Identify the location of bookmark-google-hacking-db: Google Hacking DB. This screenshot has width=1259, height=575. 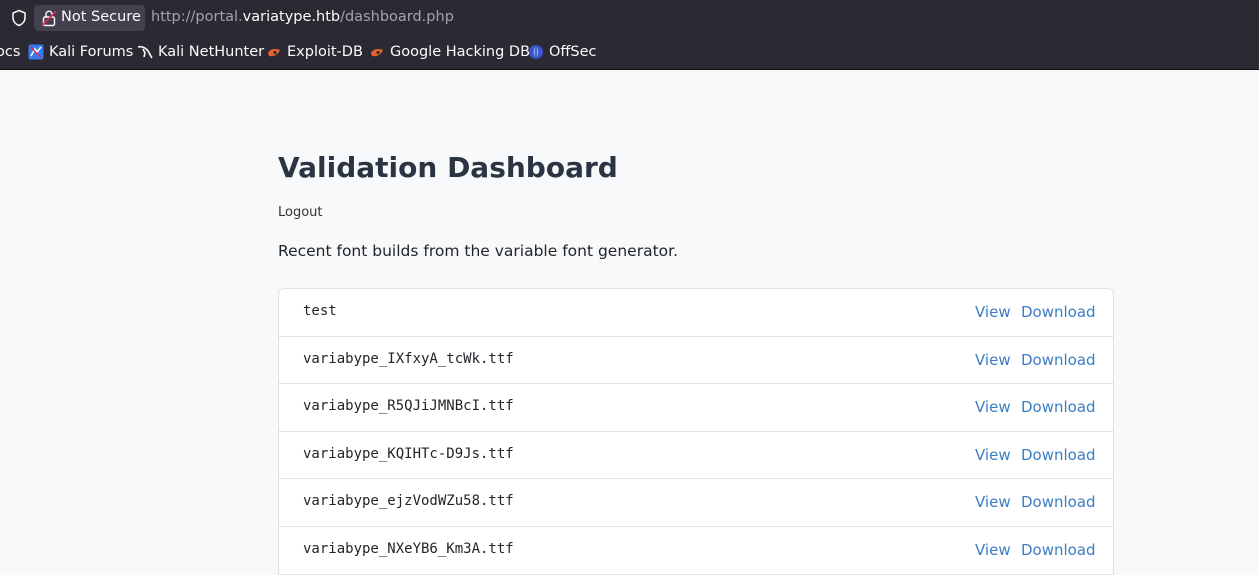
(449, 52).